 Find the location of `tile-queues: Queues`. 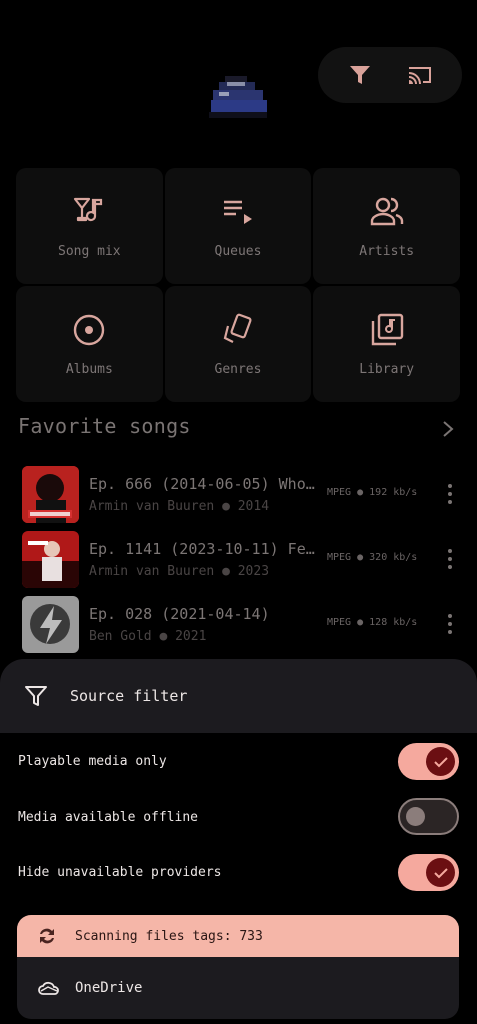

tile-queues: Queues is located at coordinates (238, 226).